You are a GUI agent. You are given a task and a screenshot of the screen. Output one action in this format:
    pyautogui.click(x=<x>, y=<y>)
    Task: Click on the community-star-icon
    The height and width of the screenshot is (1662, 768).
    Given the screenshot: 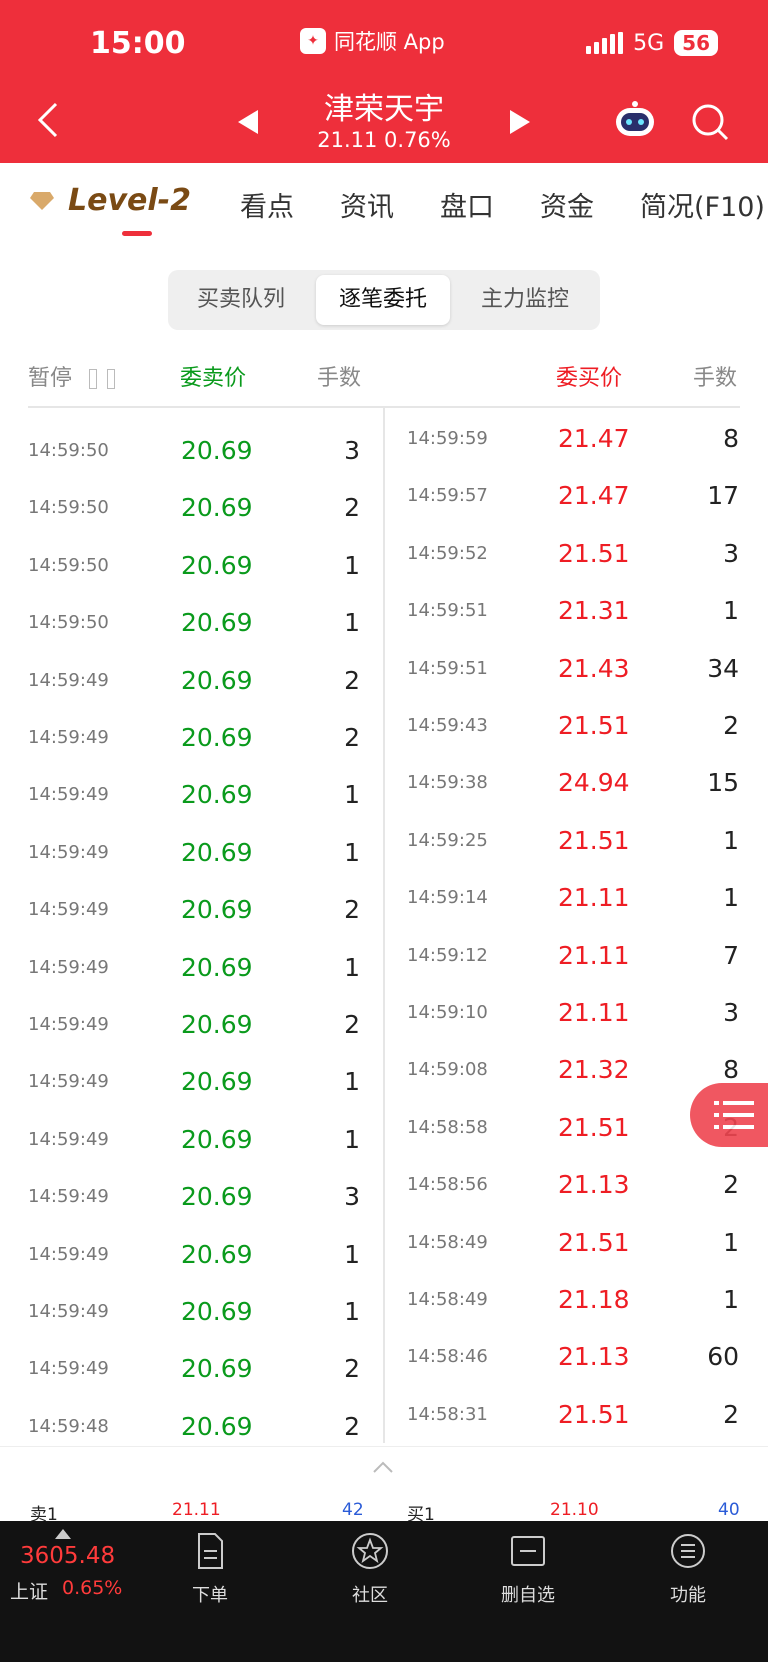 What is the action you would take?
    pyautogui.click(x=370, y=1551)
    